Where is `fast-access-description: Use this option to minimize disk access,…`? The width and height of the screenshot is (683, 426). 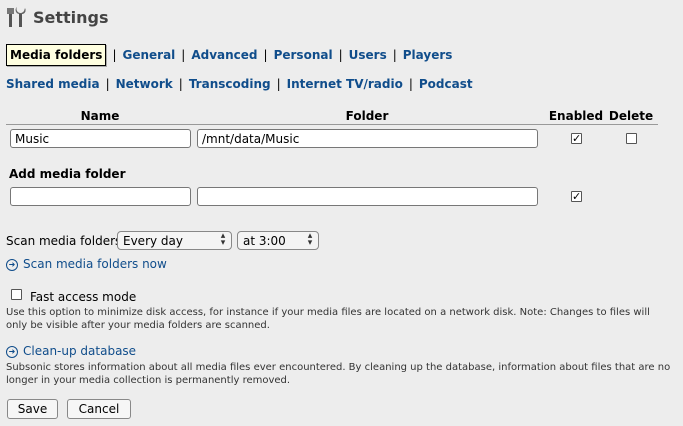 fast-access-description: Use this option to minimize disk access,… is located at coordinates (328, 319).